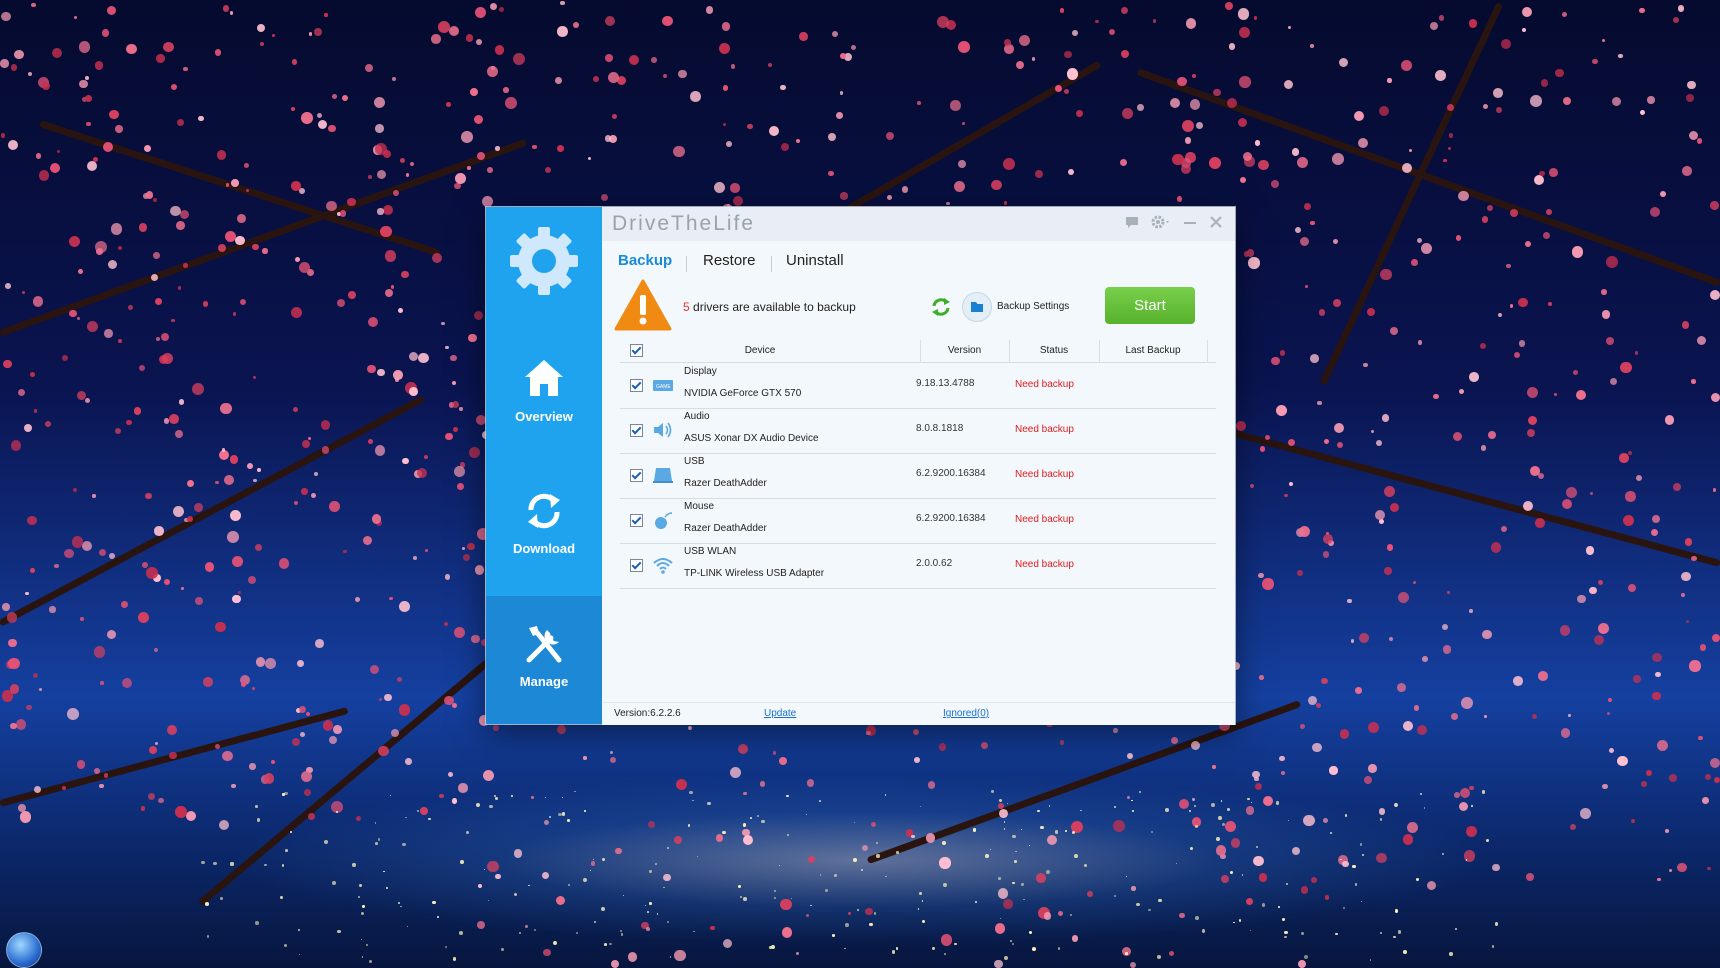 This screenshot has width=1720, height=968. I want to click on start-button: Start, so click(1150, 305).